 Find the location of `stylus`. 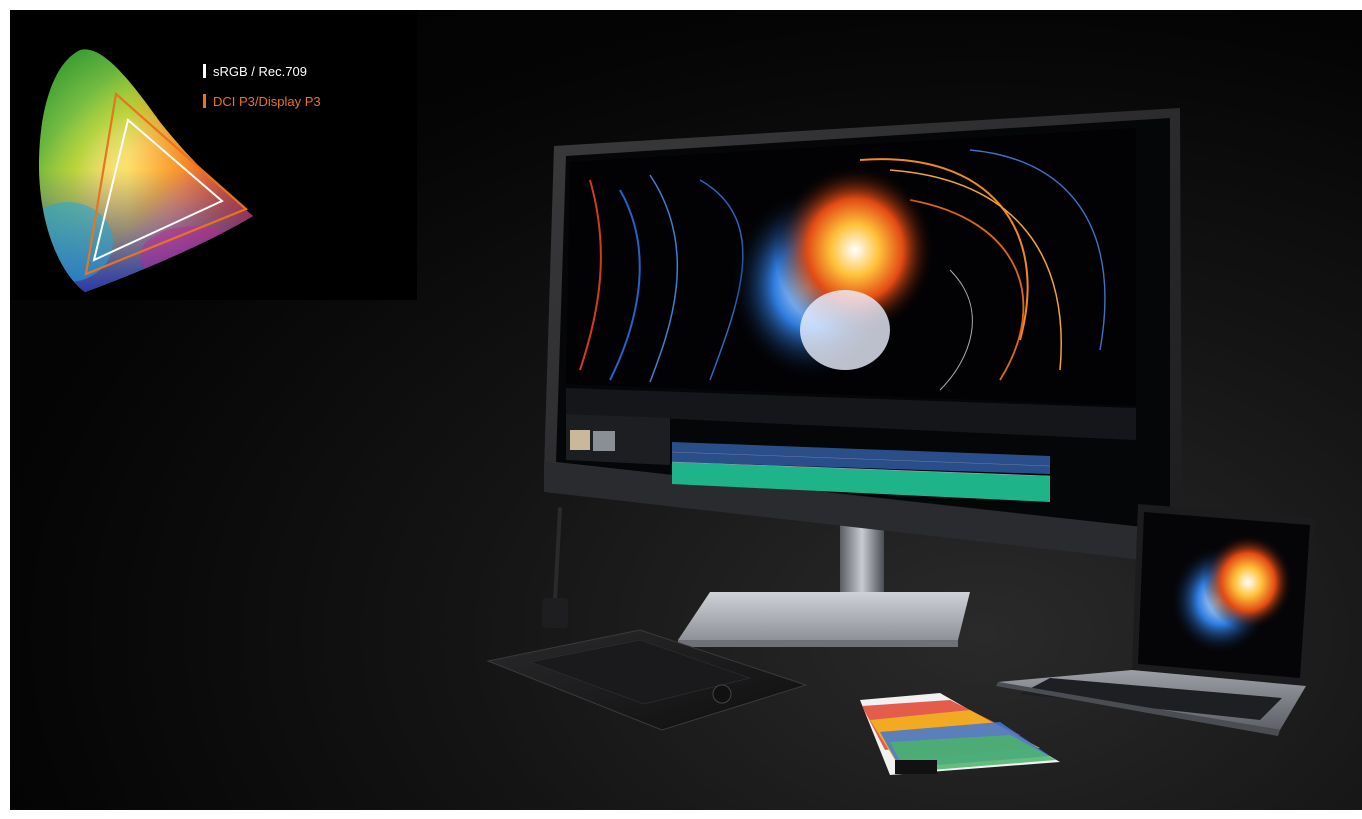

stylus is located at coordinates (557, 554).